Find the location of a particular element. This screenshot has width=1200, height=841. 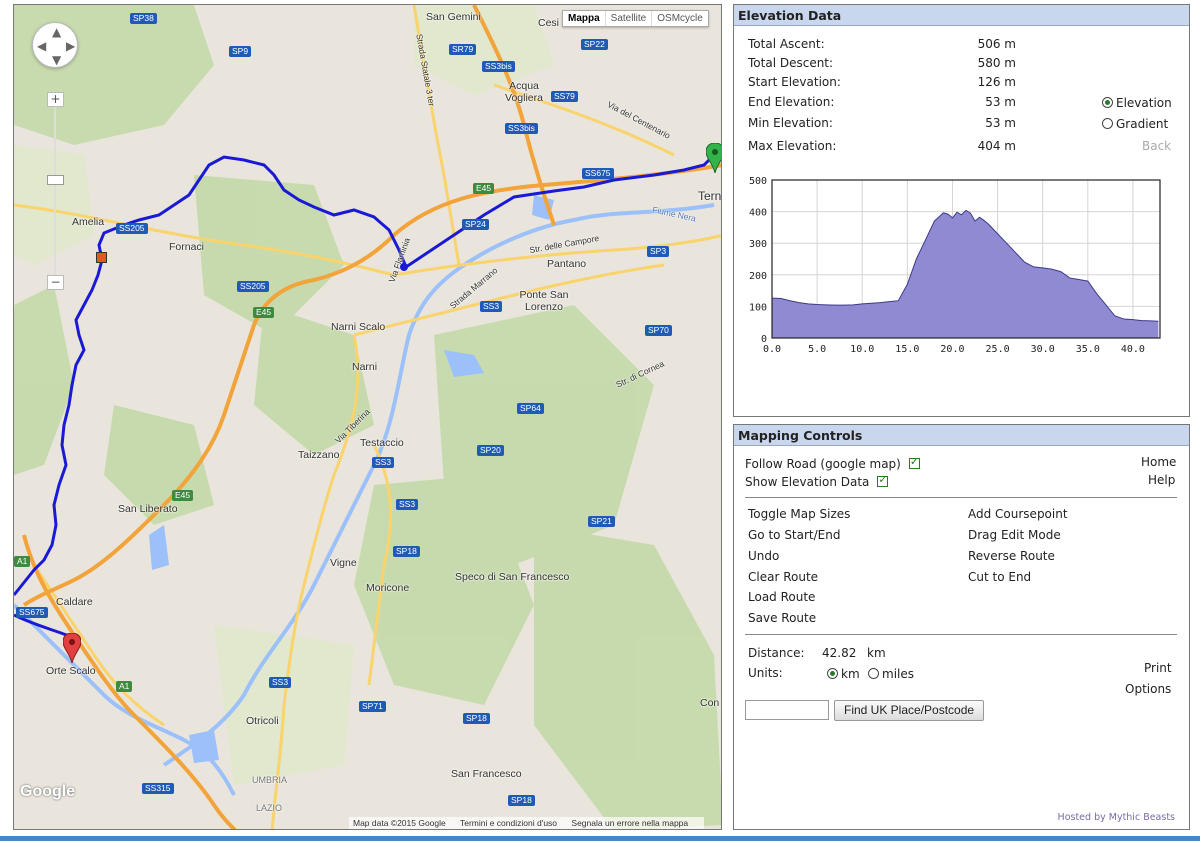

stat-label: End Elevation: is located at coordinates (791, 102).